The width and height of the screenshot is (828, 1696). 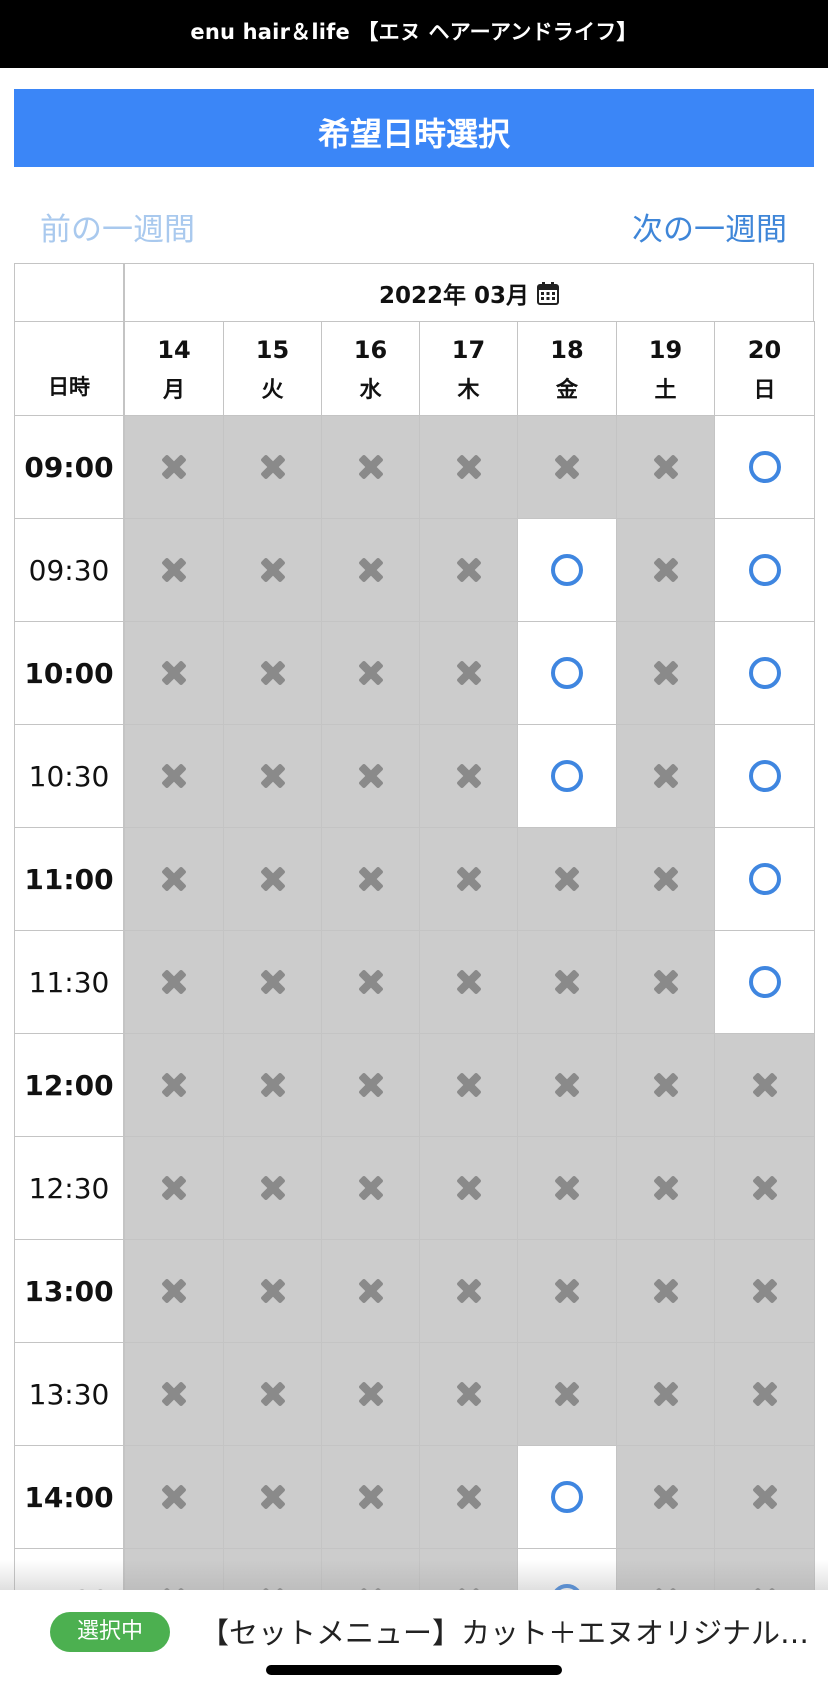 What do you see at coordinates (117, 226) in the screenshot?
I see `prev-week-link: 前の一週間` at bounding box center [117, 226].